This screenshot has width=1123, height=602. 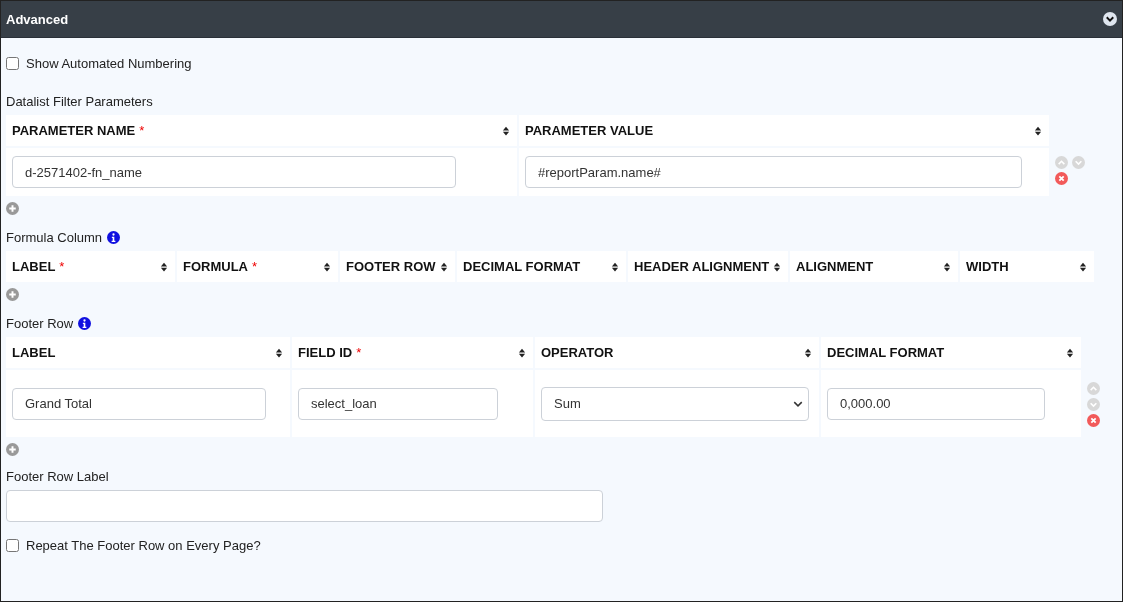 I want to click on column-header: PARAMETER VALUE, so click(x=784, y=130).